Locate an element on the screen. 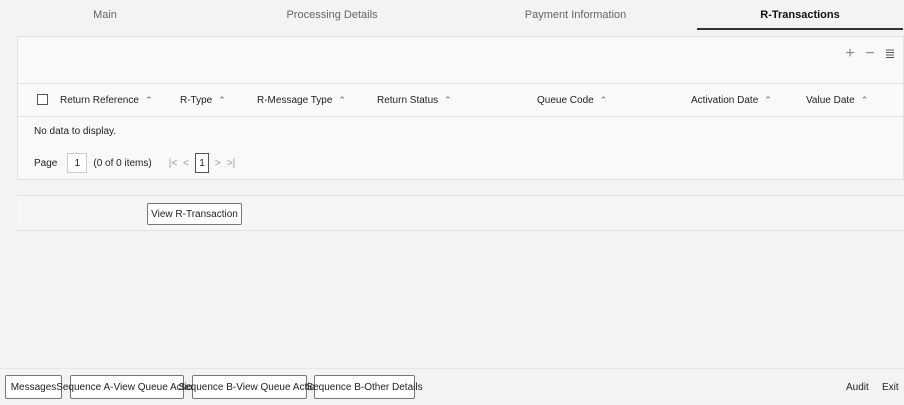 This screenshot has height=405, width=904. tab-processing-details: Processing Details is located at coordinates (332, 15).